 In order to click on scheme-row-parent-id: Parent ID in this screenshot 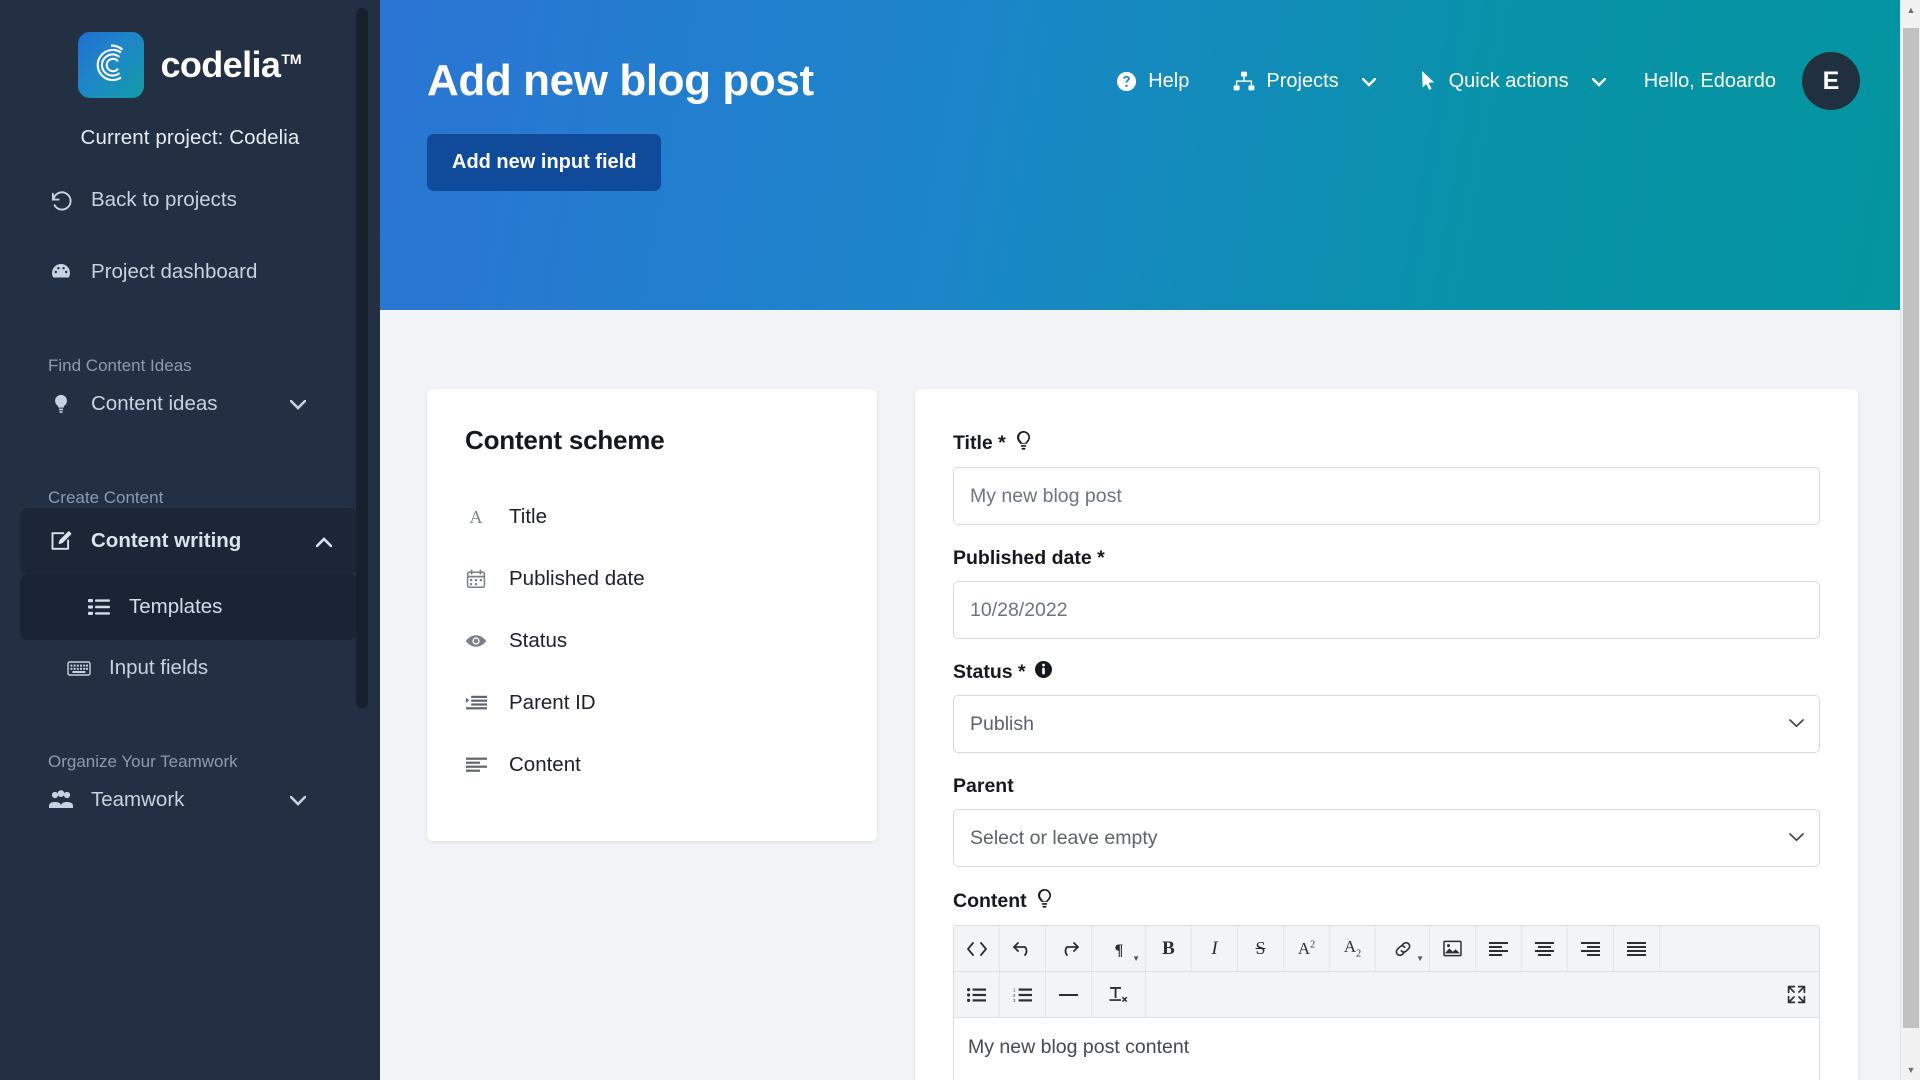, I will do `click(652, 703)`.